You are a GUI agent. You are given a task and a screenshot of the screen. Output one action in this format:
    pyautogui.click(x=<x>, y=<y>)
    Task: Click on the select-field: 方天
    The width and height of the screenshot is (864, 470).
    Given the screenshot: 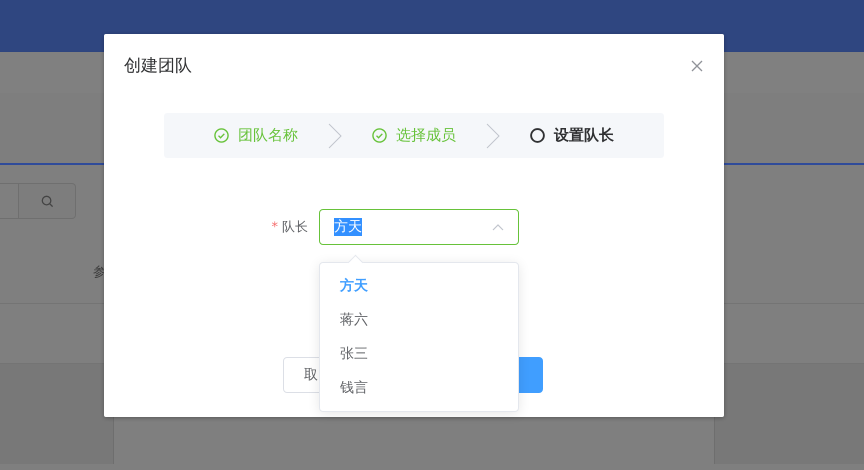 What is the action you would take?
    pyautogui.click(x=419, y=227)
    